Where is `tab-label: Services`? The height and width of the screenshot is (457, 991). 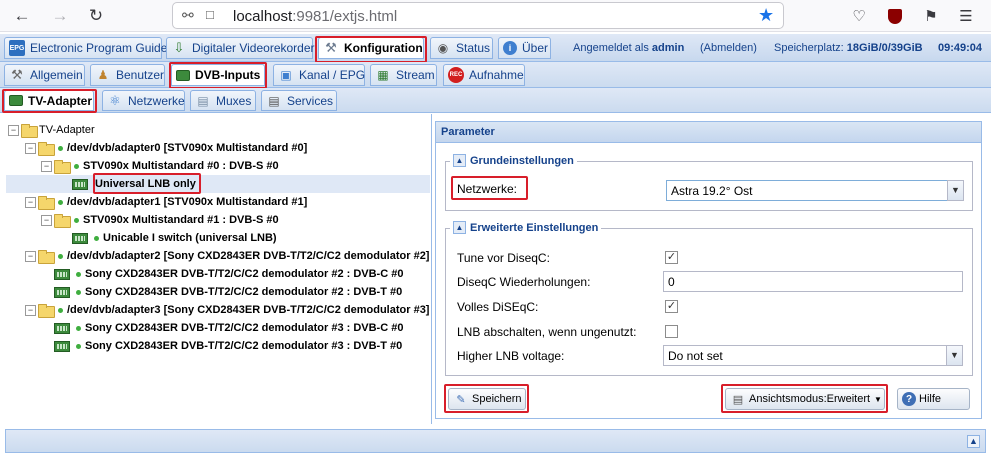 tab-label: Services is located at coordinates (310, 100).